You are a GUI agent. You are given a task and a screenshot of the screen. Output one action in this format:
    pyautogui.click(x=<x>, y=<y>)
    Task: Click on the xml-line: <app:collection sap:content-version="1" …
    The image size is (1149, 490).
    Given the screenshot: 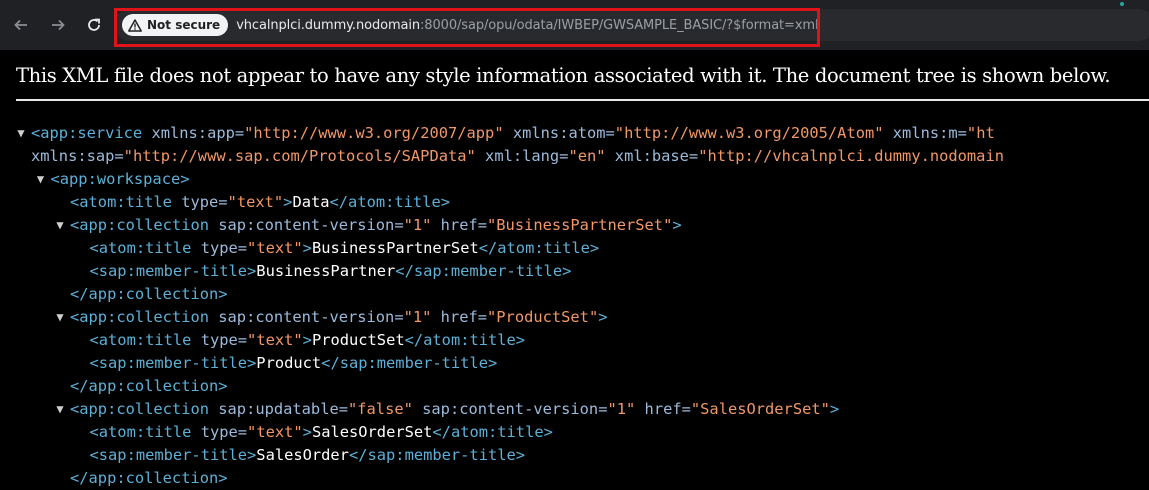 What is the action you would take?
    pyautogui.click(x=376, y=225)
    